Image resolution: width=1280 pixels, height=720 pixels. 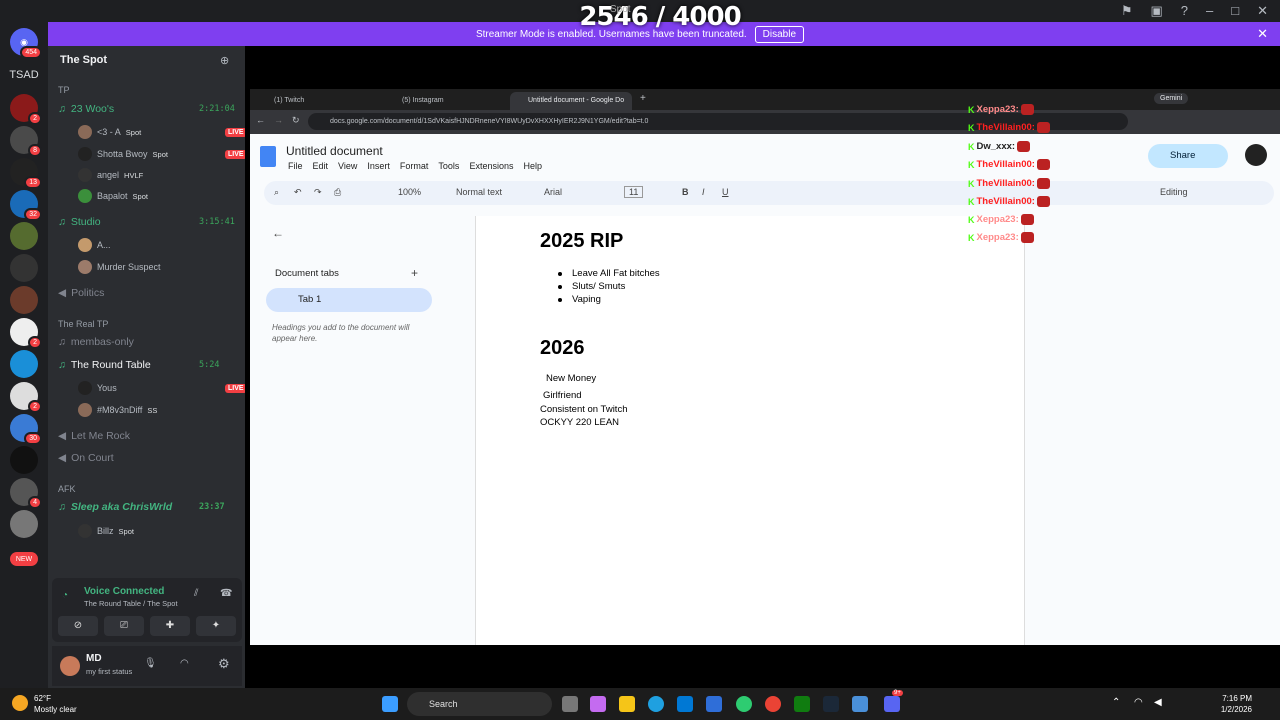 What do you see at coordinates (409, 192) in the screenshot?
I see `zoom-select: 100%` at bounding box center [409, 192].